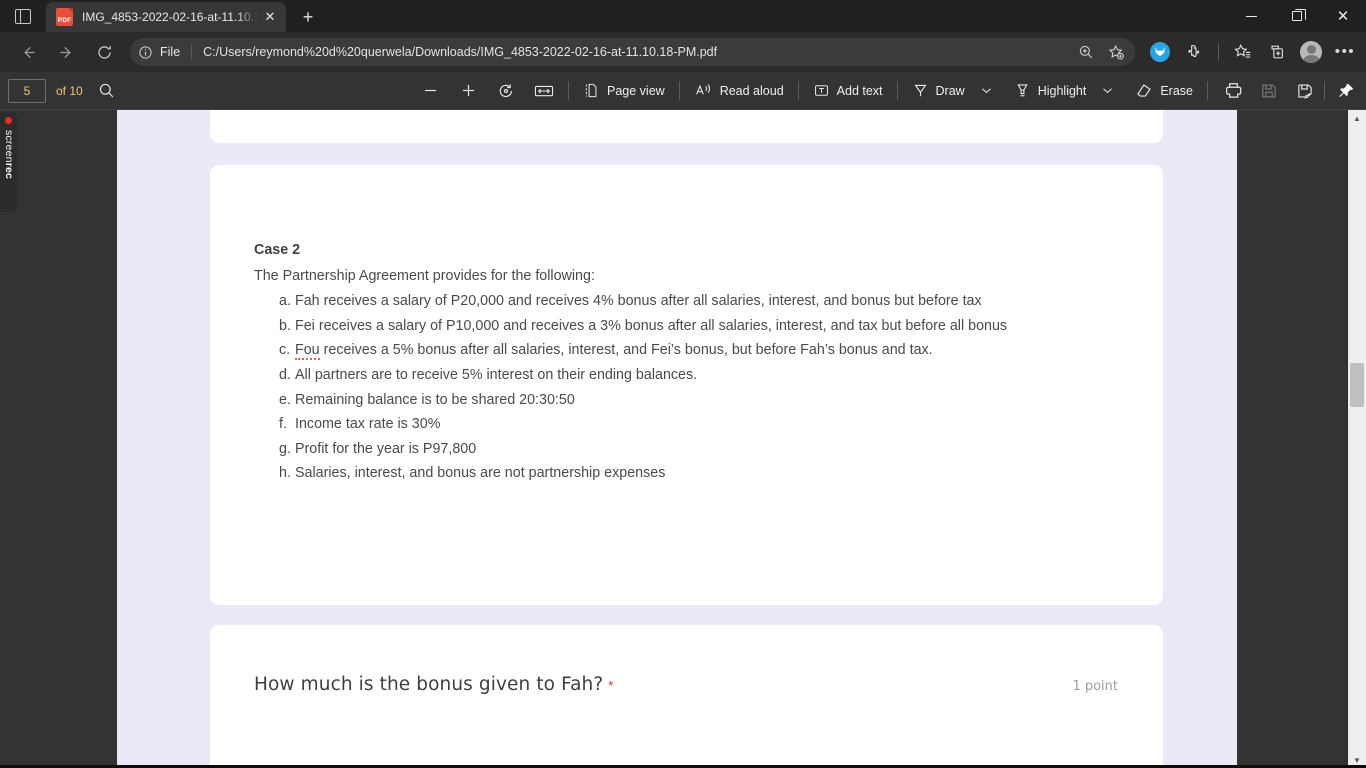 The image size is (1366, 768). I want to click on add-text-label: Add text, so click(859, 90).